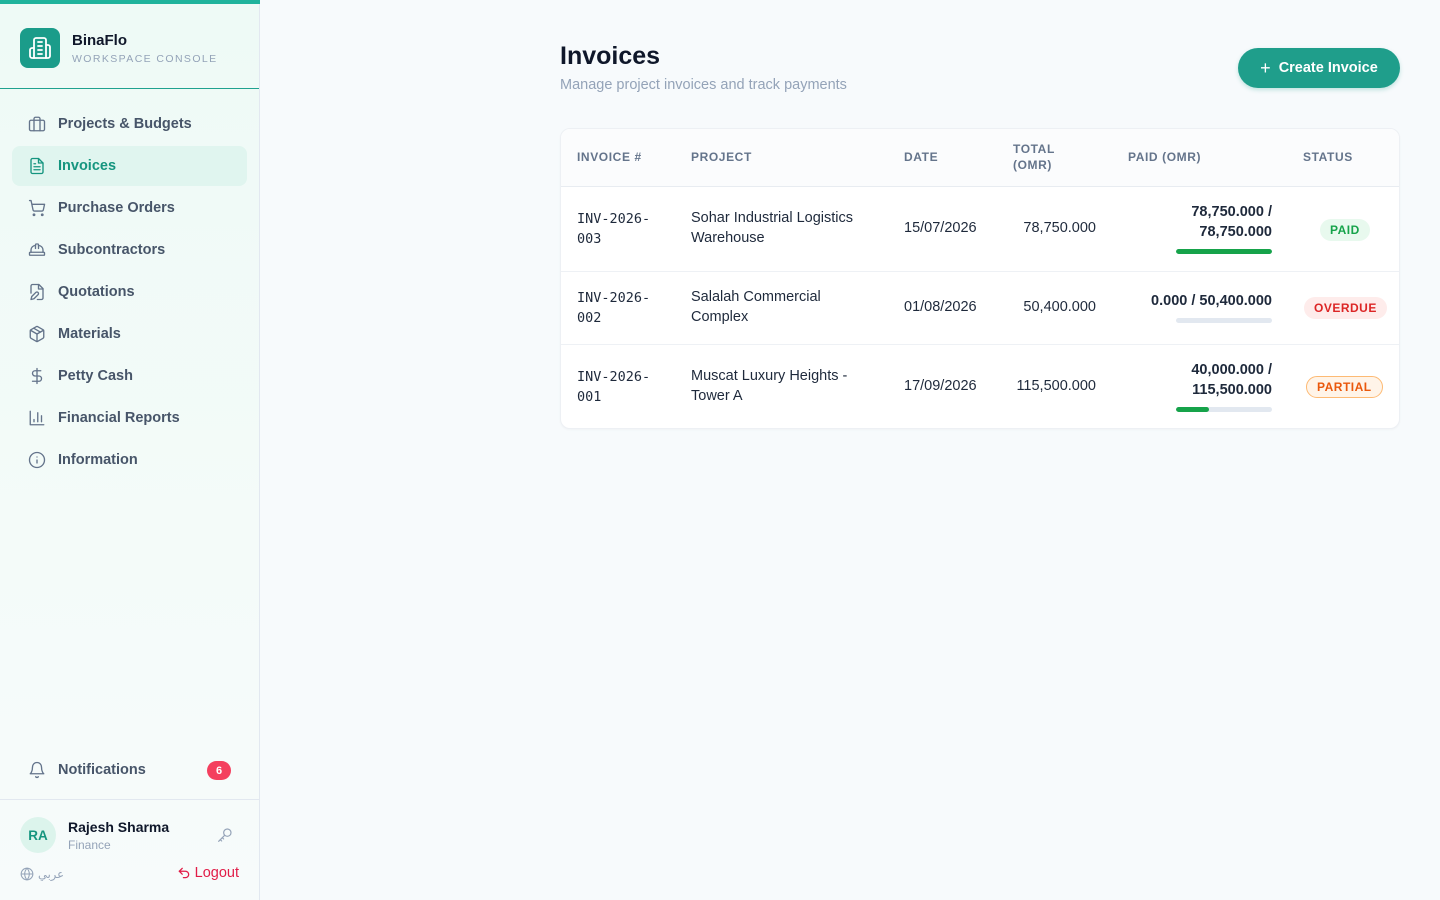 The height and width of the screenshot is (900, 1440). What do you see at coordinates (1345, 308) in the screenshot?
I see `status-badge: OVERDUE` at bounding box center [1345, 308].